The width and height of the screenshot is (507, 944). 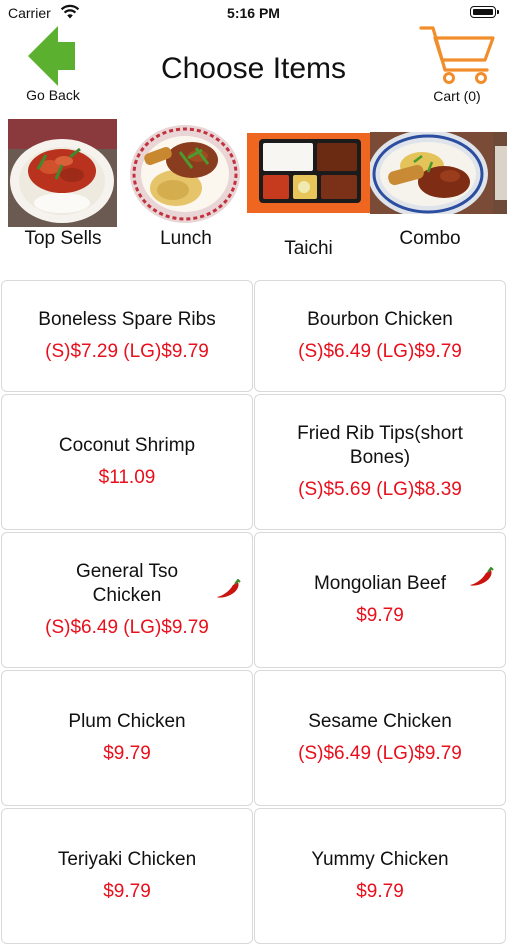 What do you see at coordinates (380, 336) in the screenshot?
I see `menu-item: Bourbon Chicken (S)$6.49 (LG)$9.79` at bounding box center [380, 336].